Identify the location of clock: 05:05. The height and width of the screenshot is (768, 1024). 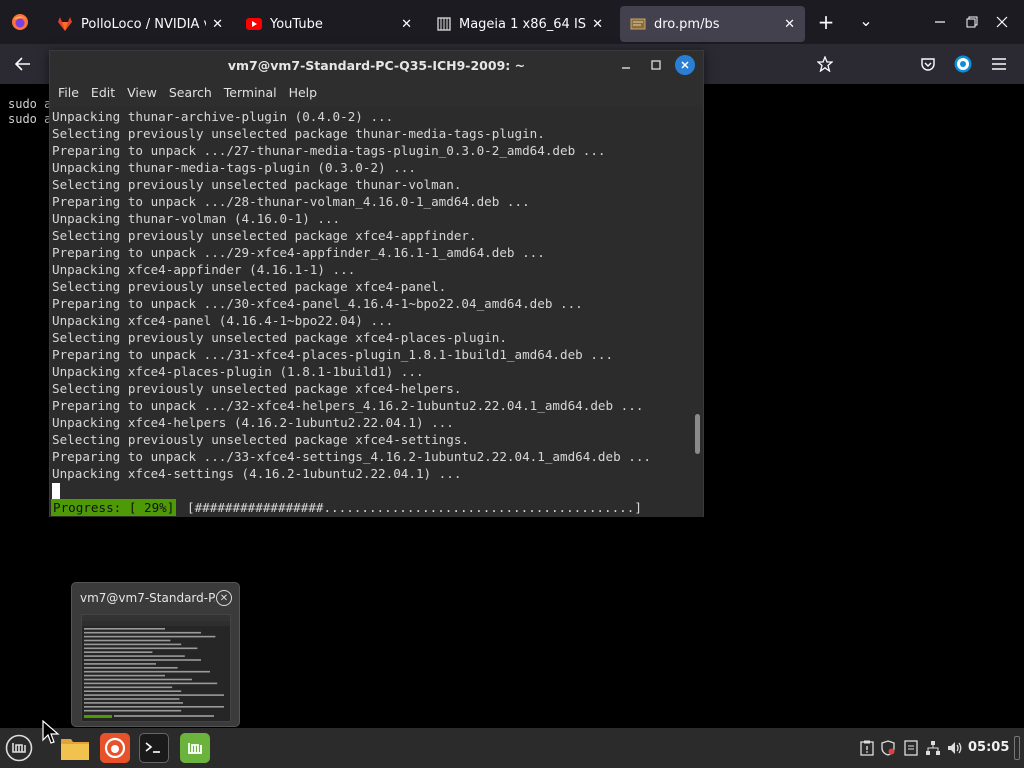
(988, 747).